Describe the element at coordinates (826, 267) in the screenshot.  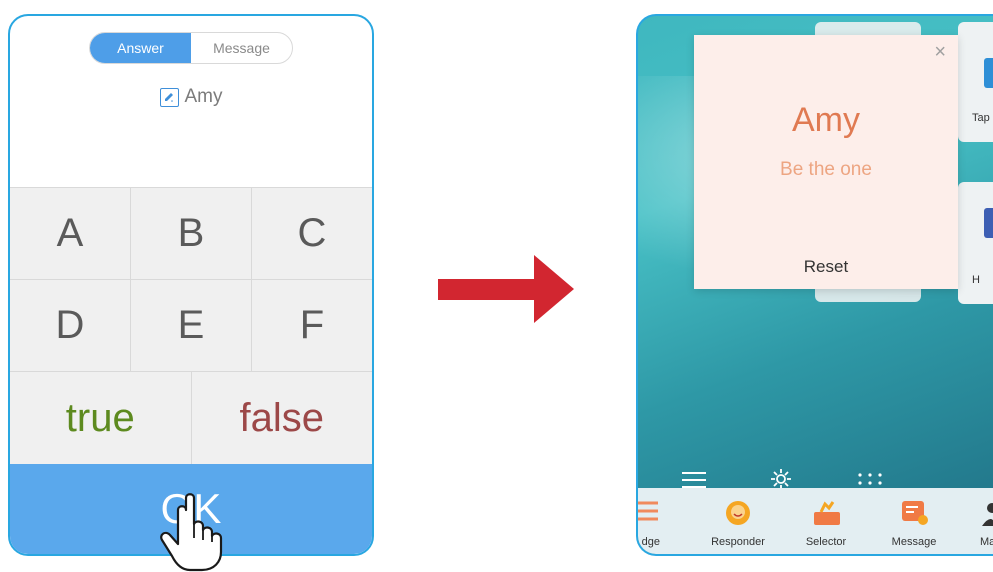
I see `reset-button: Reset` at that location.